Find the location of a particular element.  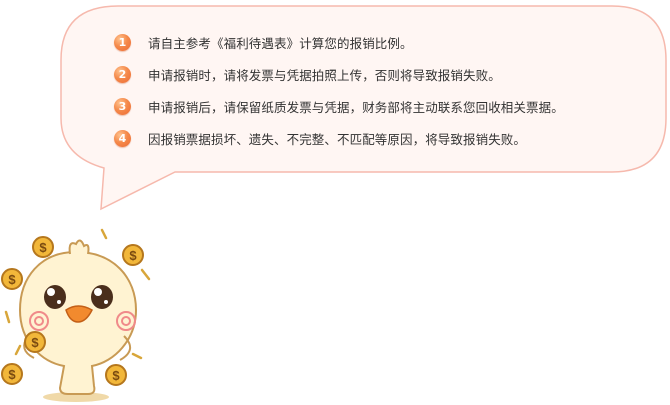

notice-text: 申请报销时，请将发票与凭据拍照上传，否则将导致报销失败。 is located at coordinates (324, 75).